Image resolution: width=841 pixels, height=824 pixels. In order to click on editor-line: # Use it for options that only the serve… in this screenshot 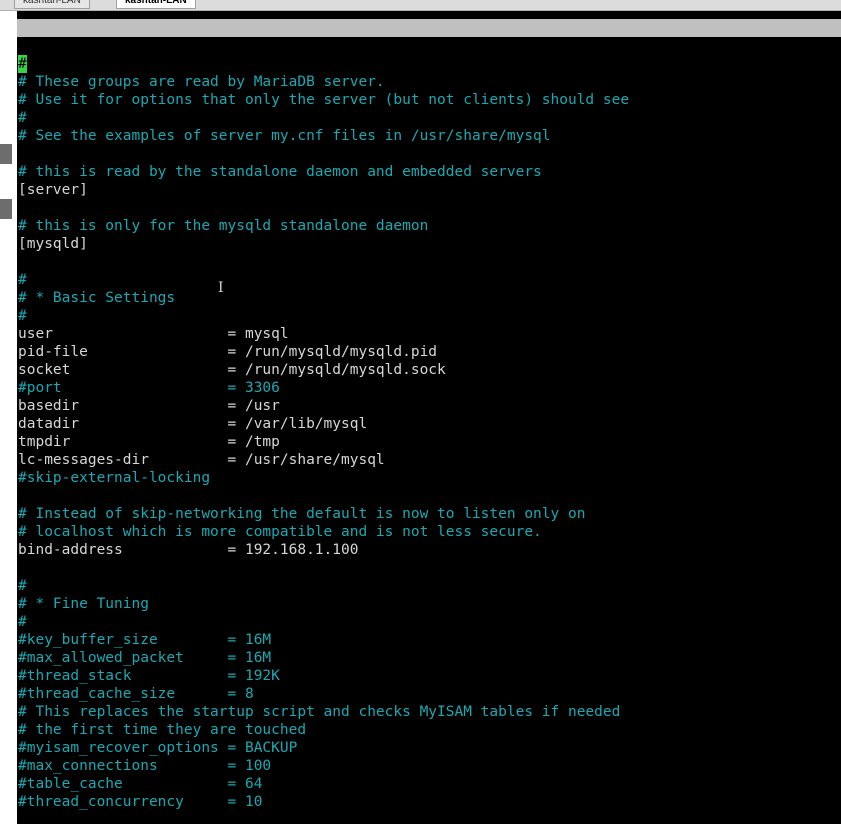, I will do `click(324, 100)`.